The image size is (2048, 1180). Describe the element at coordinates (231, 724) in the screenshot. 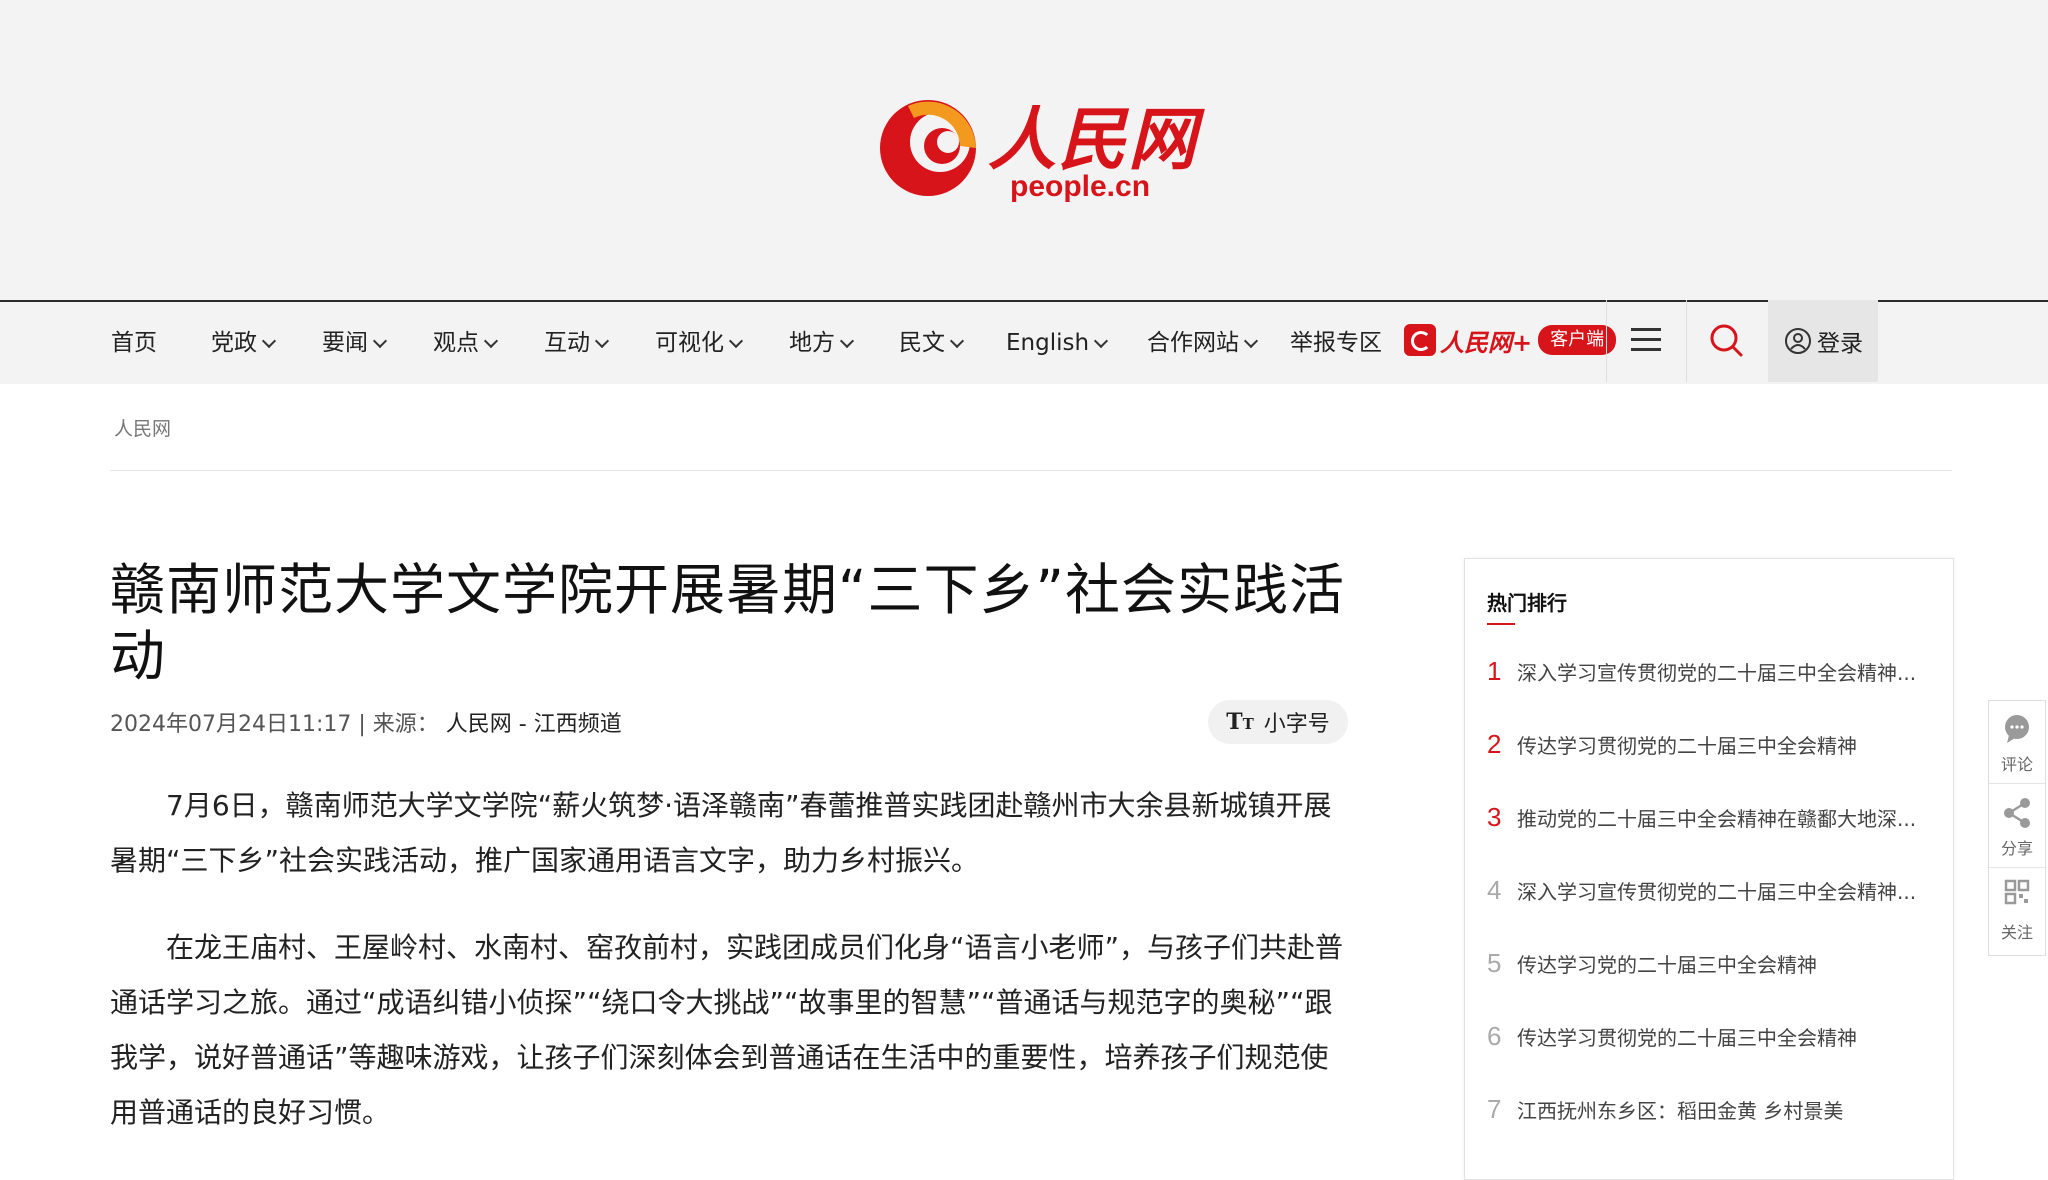

I see `article-datetime: 2024年07月24日11:17` at that location.